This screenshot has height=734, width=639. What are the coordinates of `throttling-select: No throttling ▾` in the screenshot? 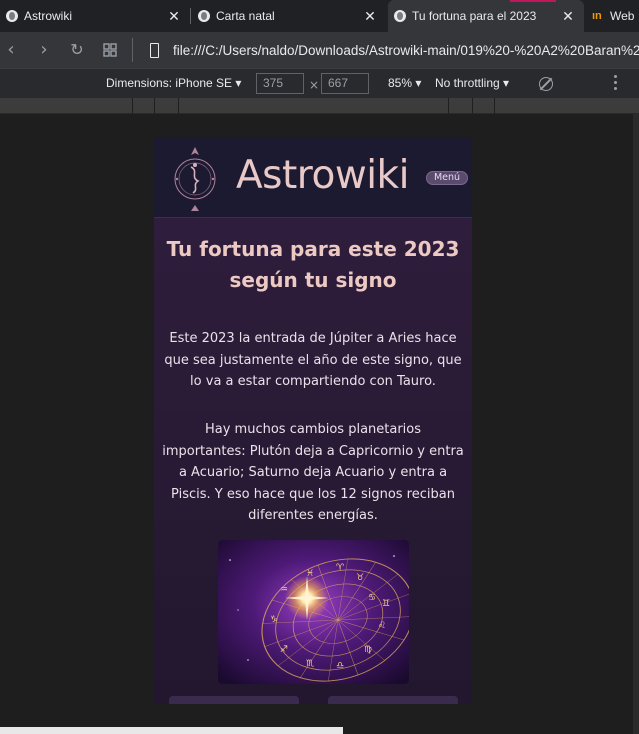 It's located at (472, 83).